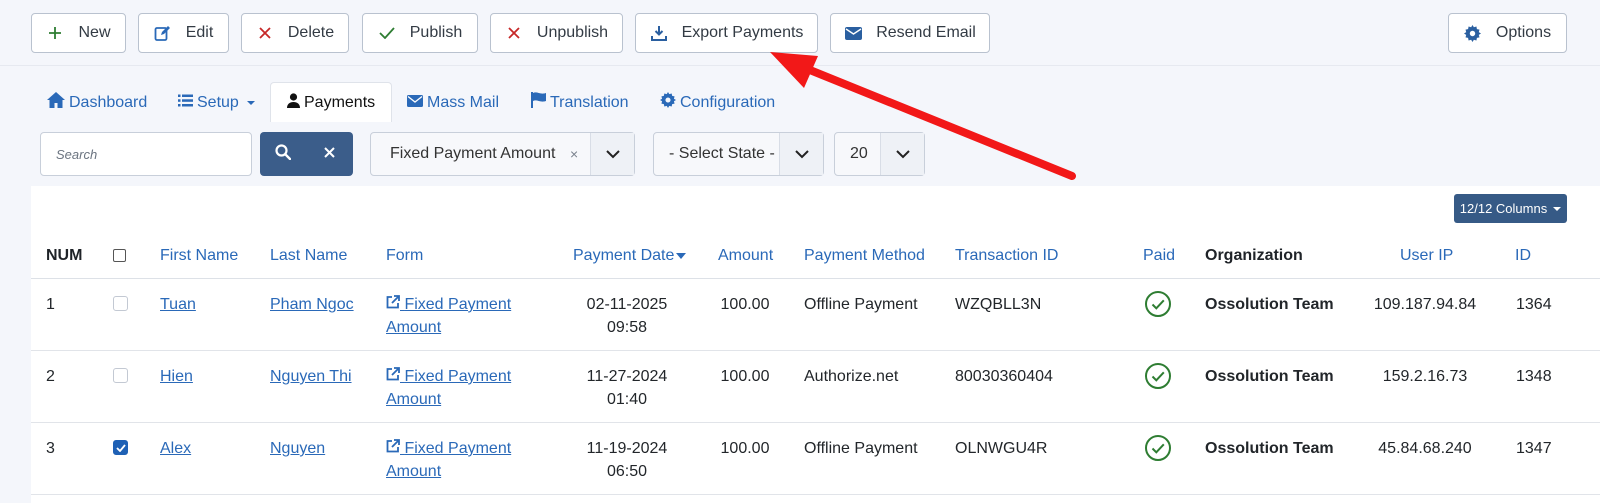 The width and height of the screenshot is (1600, 503). What do you see at coordinates (163, 33) in the screenshot?
I see `edit-icon` at bounding box center [163, 33].